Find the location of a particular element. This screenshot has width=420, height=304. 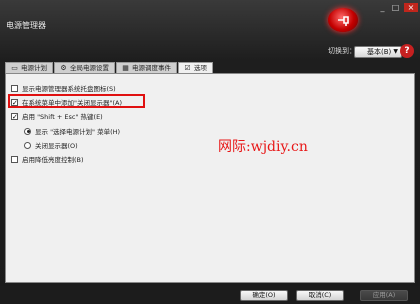

calendar-icon: ▦ is located at coordinates (125, 67).